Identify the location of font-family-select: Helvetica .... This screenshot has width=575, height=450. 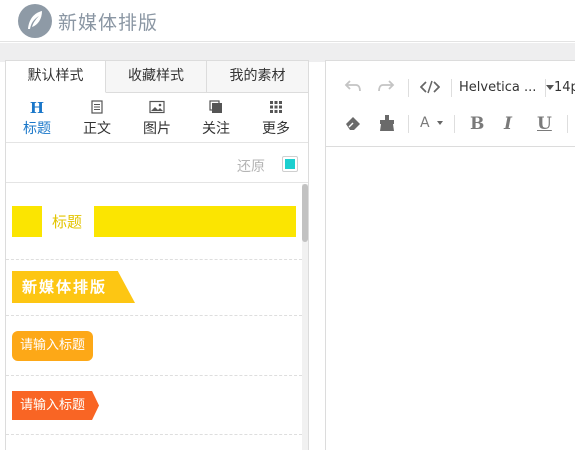
(506, 87).